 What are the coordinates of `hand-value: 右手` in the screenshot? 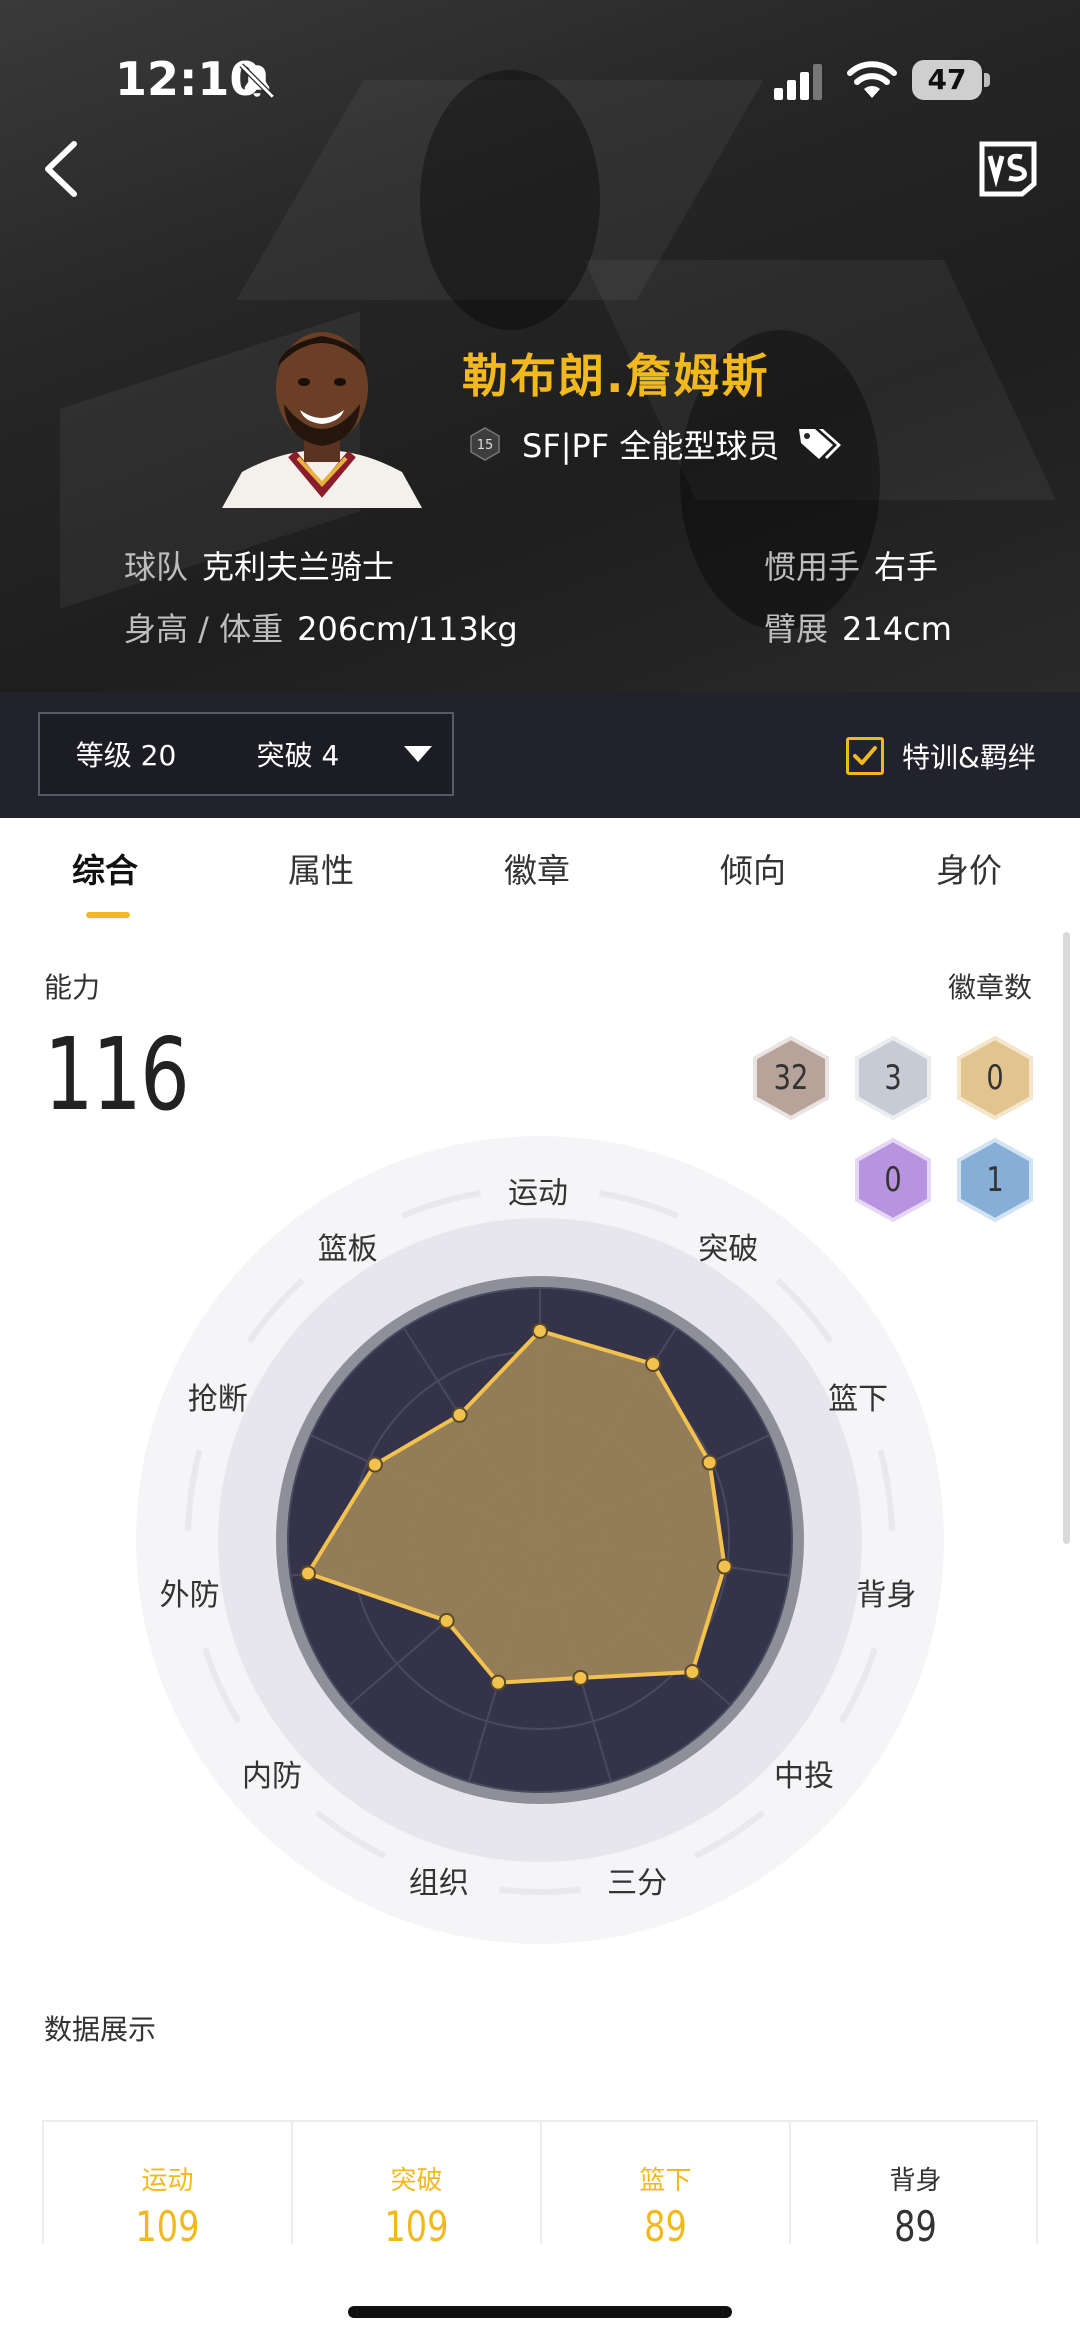 It's located at (906, 567).